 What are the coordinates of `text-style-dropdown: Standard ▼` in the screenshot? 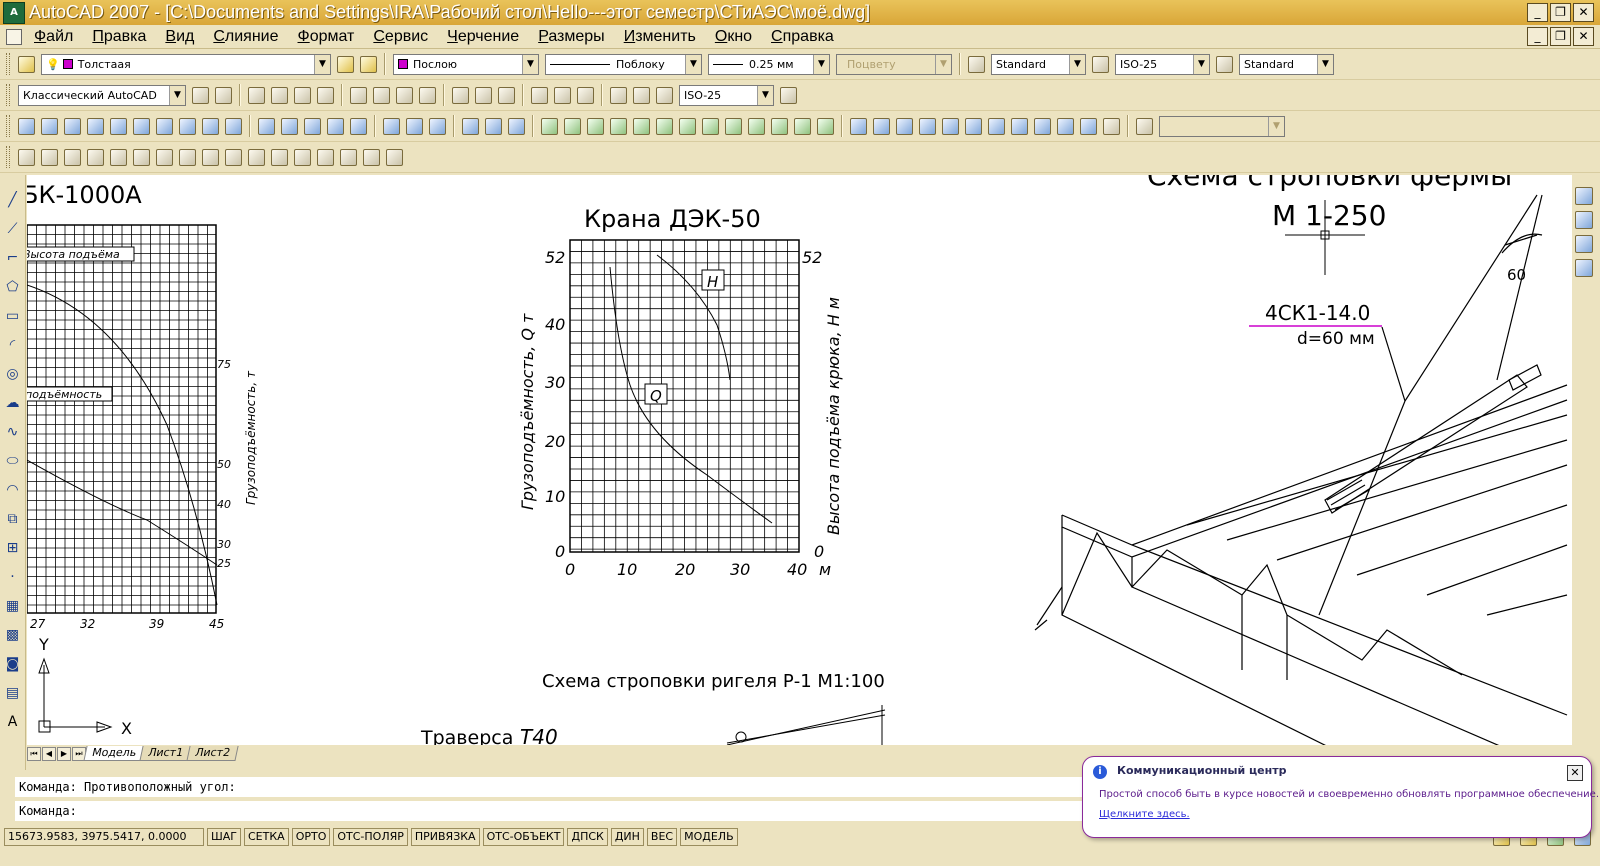 It's located at (1038, 64).